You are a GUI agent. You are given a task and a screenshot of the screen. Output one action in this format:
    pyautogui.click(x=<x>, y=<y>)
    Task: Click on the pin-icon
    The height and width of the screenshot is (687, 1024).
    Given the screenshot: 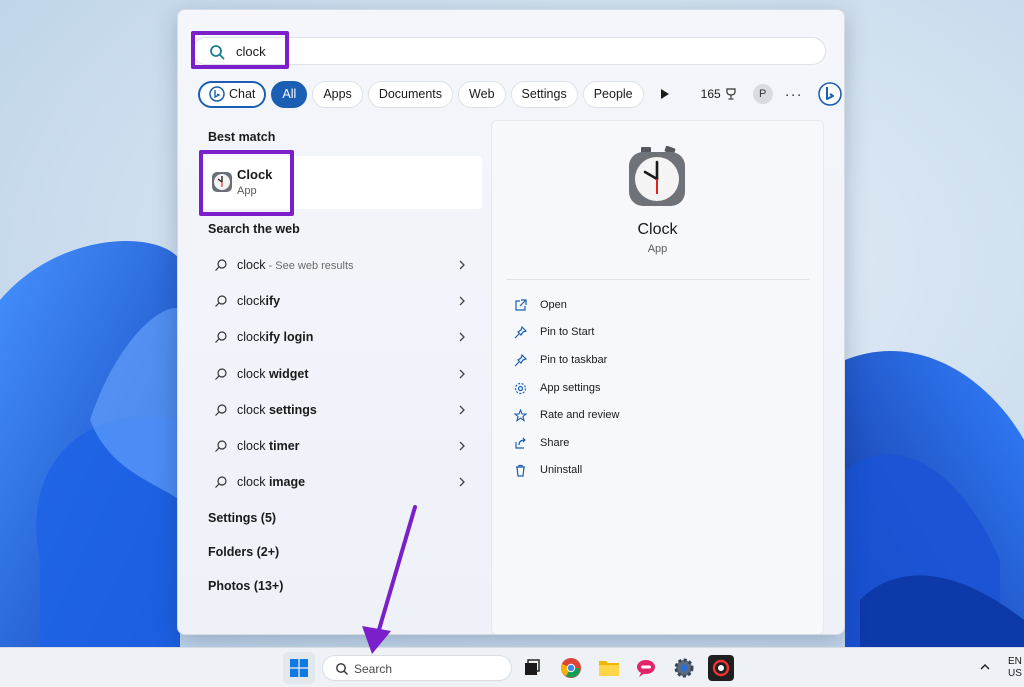 What is the action you would take?
    pyautogui.click(x=520, y=359)
    